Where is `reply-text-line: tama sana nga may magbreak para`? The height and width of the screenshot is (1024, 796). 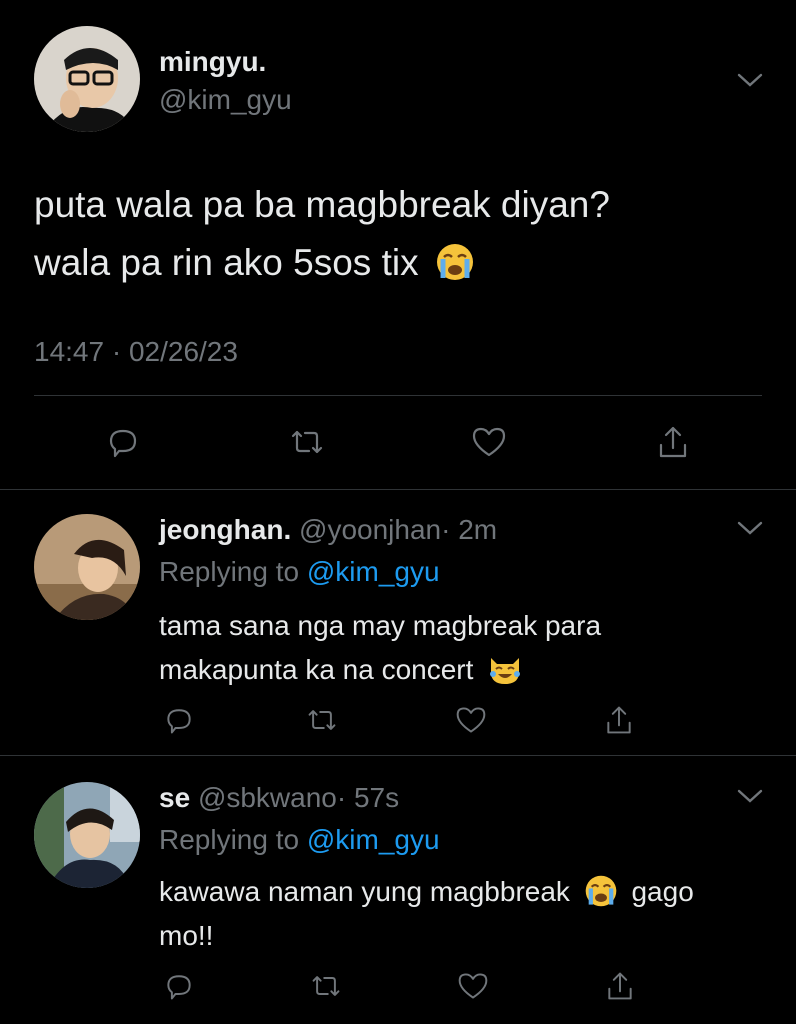 reply-text-line: tama sana nga may magbreak para is located at coordinates (380, 625).